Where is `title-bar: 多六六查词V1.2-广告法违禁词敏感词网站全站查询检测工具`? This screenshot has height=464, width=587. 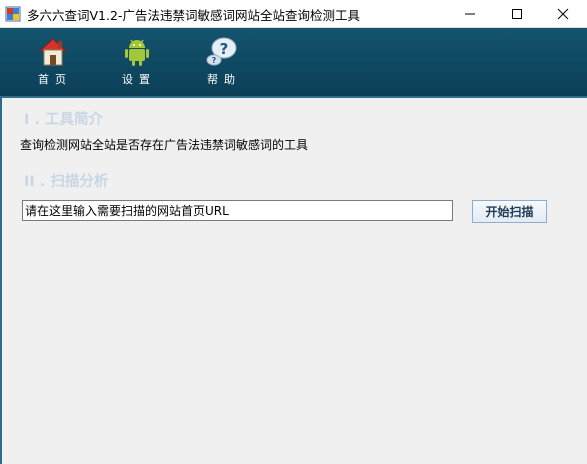
title-bar: 多六六查词V1.2-广告法违禁词敏感词网站全站查询检测工具 is located at coordinates (293, 14).